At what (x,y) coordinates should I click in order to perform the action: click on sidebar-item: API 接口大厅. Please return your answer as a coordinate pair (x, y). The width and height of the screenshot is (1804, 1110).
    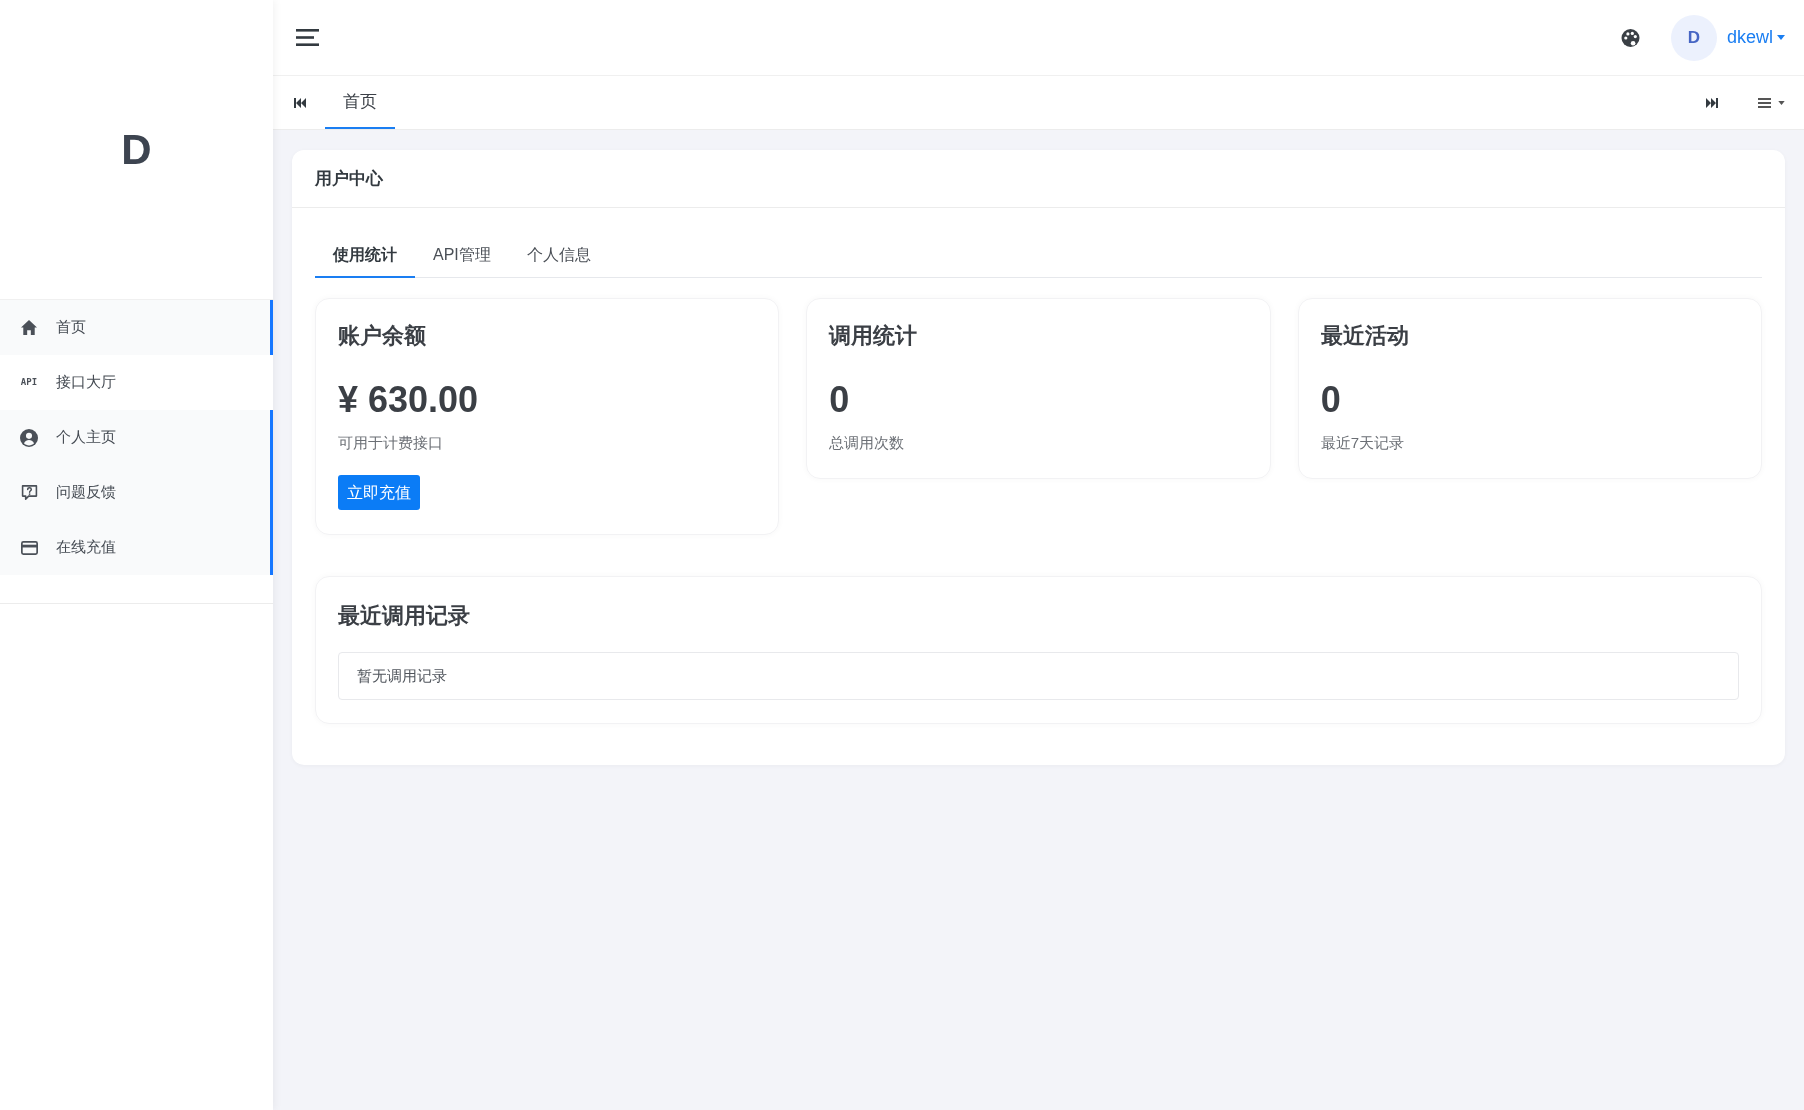
    Looking at the image, I should click on (136, 382).